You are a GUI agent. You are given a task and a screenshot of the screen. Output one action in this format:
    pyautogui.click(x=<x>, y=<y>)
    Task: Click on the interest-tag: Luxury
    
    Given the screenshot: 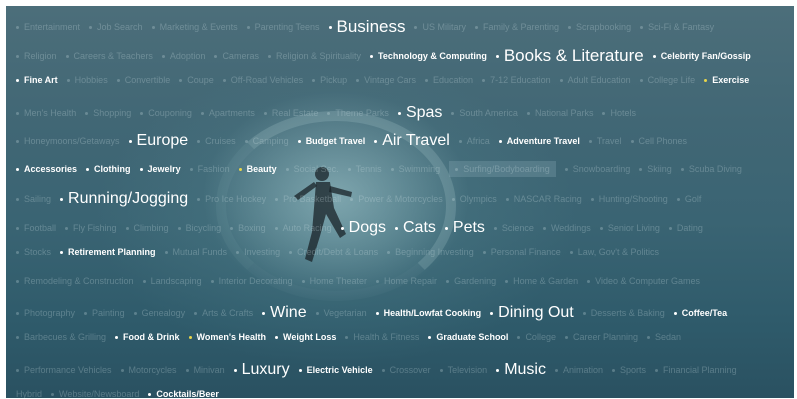 What is the action you would take?
    pyautogui.click(x=262, y=370)
    